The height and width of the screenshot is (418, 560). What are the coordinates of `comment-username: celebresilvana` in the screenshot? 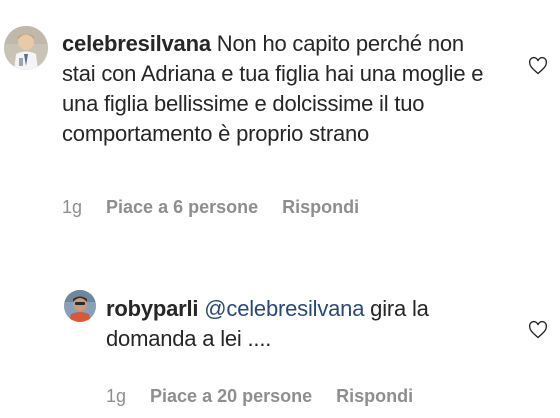 It's located at (136, 43).